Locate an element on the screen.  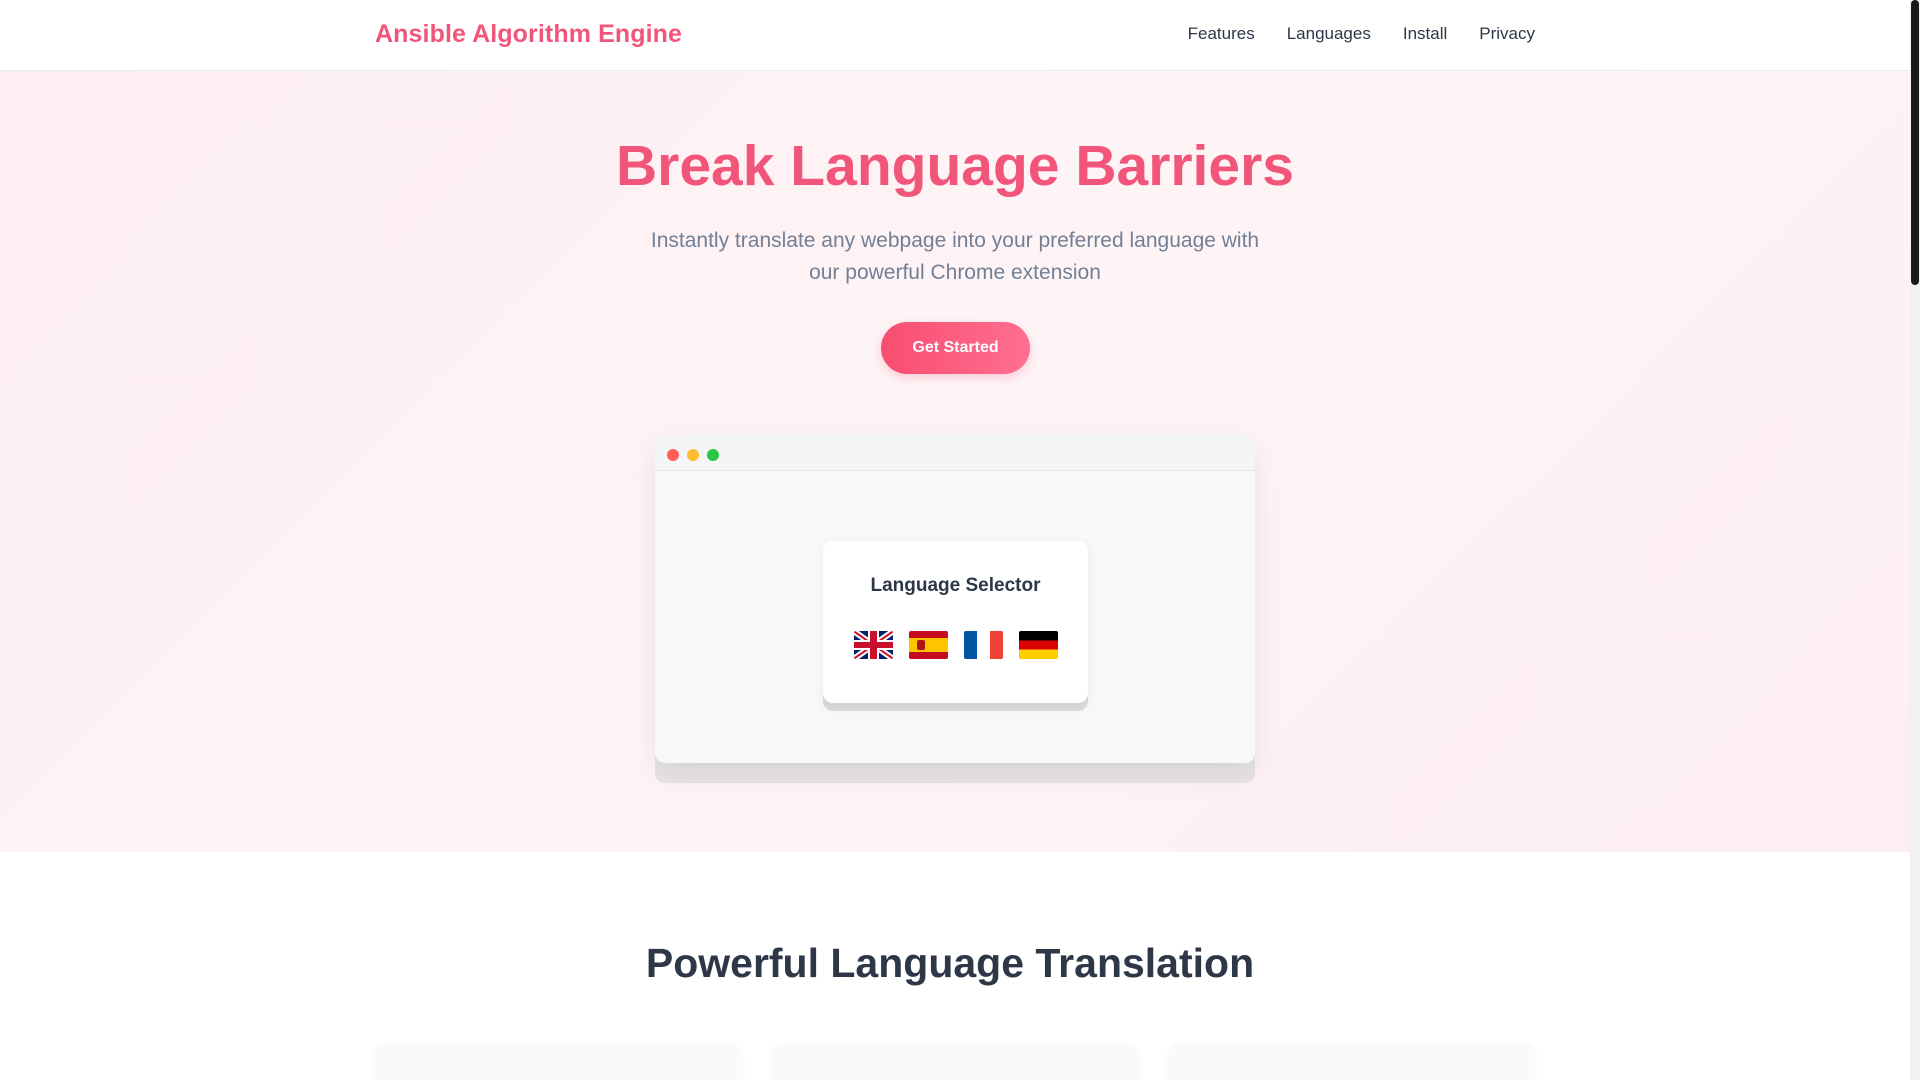
page-scrollbar is located at coordinates (1915, 540).